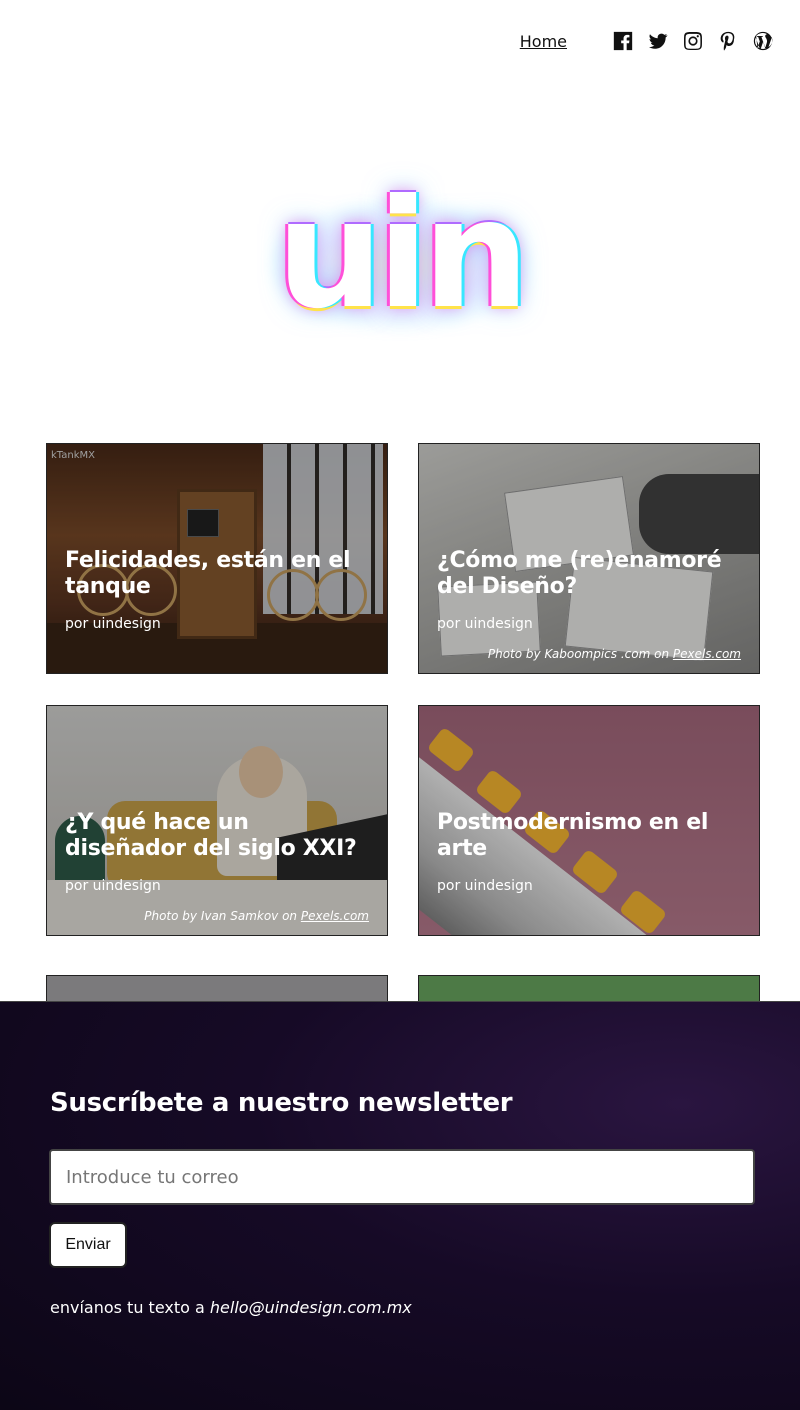 The image size is (800, 1410). What do you see at coordinates (693, 41) in the screenshot?
I see `instagram-icon` at bounding box center [693, 41].